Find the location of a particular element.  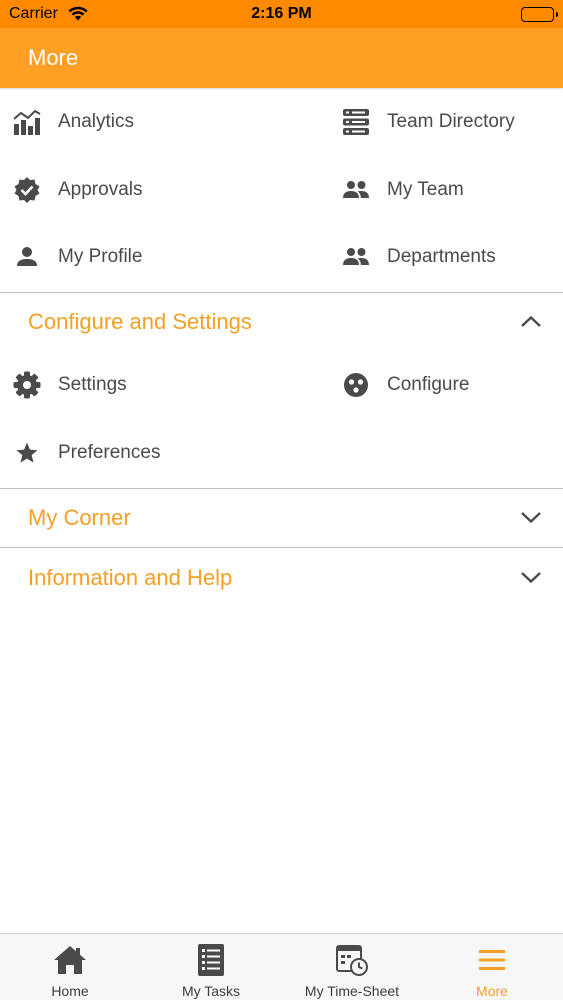

section-header-information-help: Information and Help is located at coordinates (281, 577).